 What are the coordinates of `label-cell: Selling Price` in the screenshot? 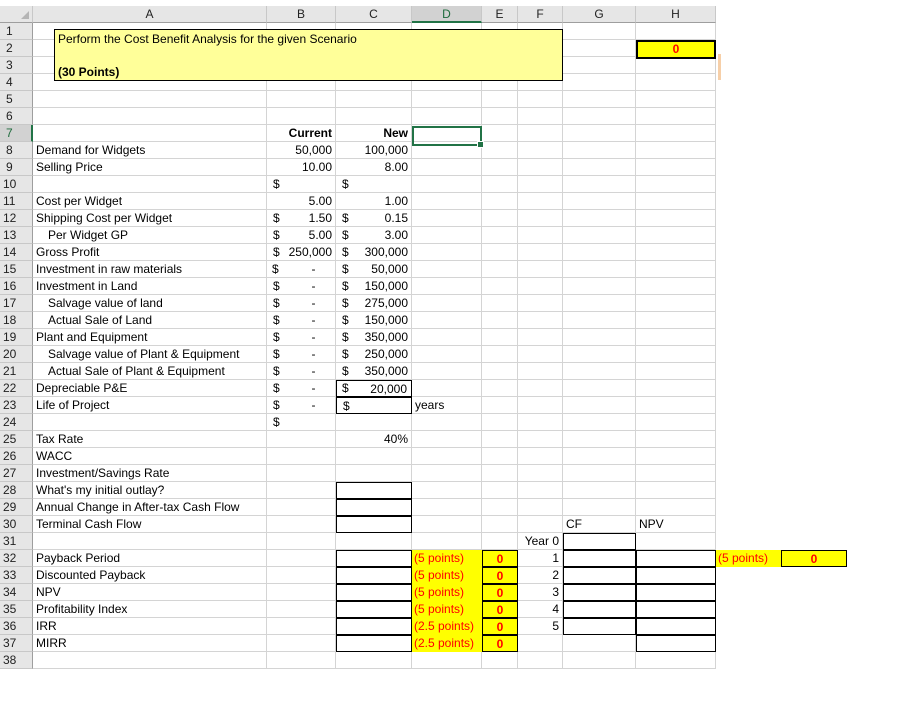 It's located at (150, 167).